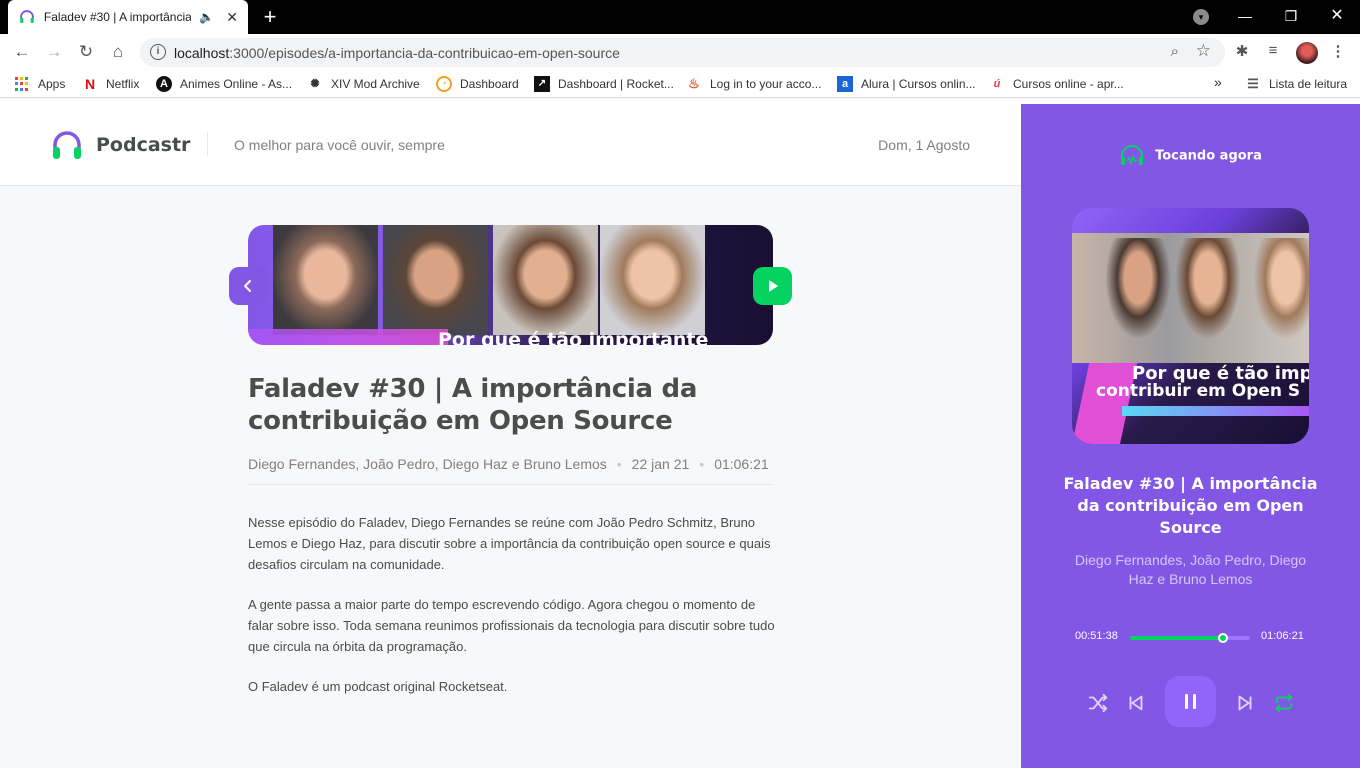 This screenshot has height=768, width=1360. Describe the element at coordinates (158, 52) in the screenshot. I see `site-info-icon: i` at that location.